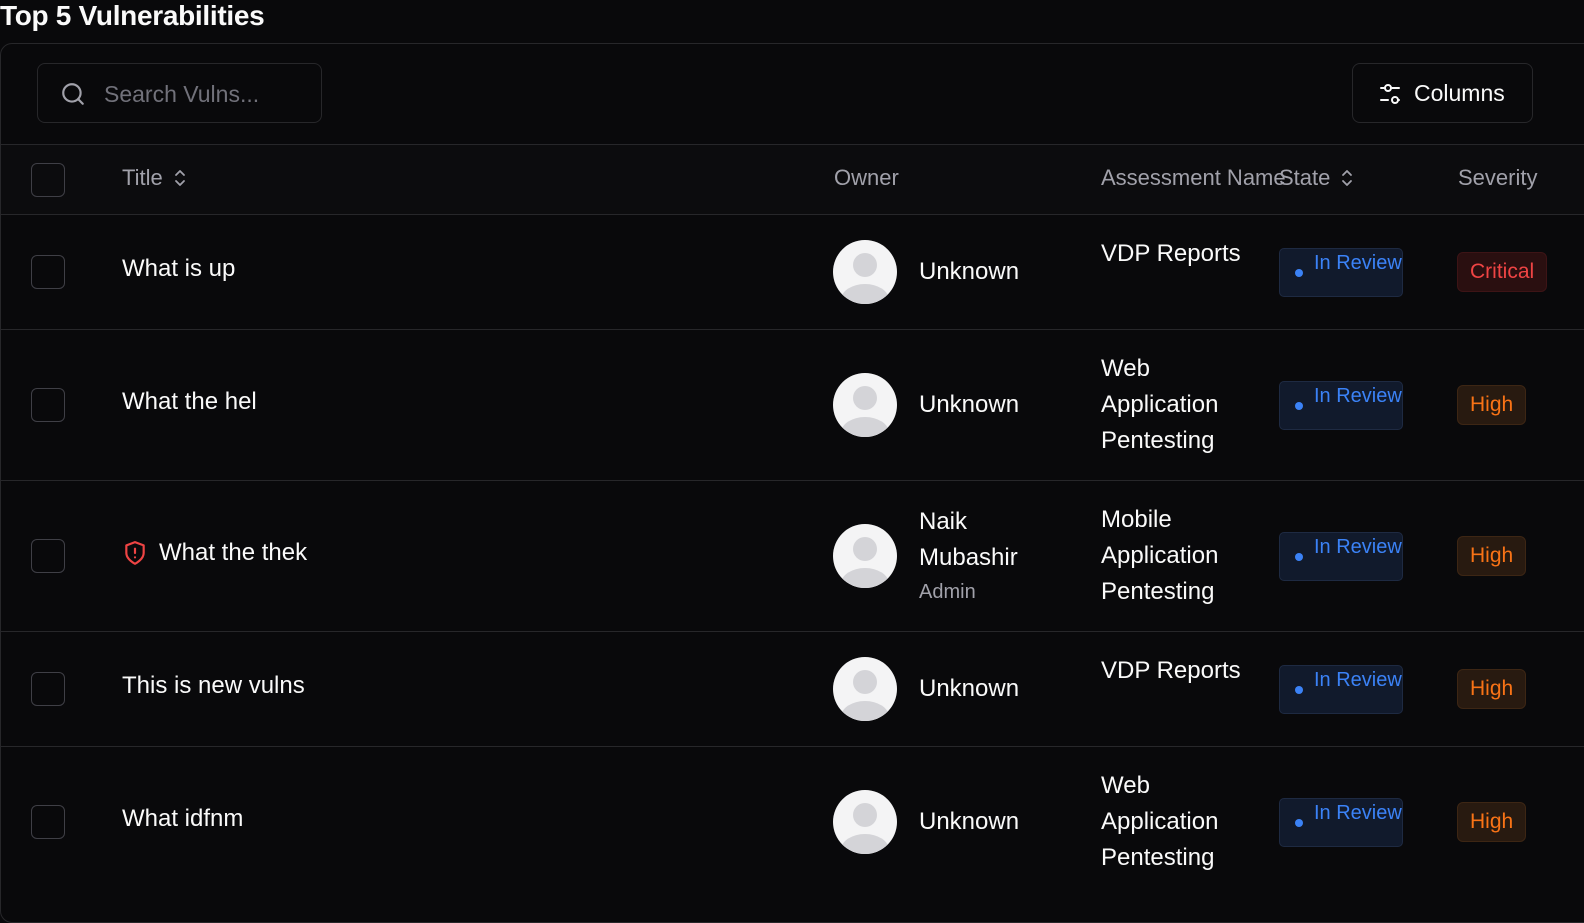 Image resolution: width=1584 pixels, height=923 pixels. I want to click on header-severity: Severity, so click(1497, 178).